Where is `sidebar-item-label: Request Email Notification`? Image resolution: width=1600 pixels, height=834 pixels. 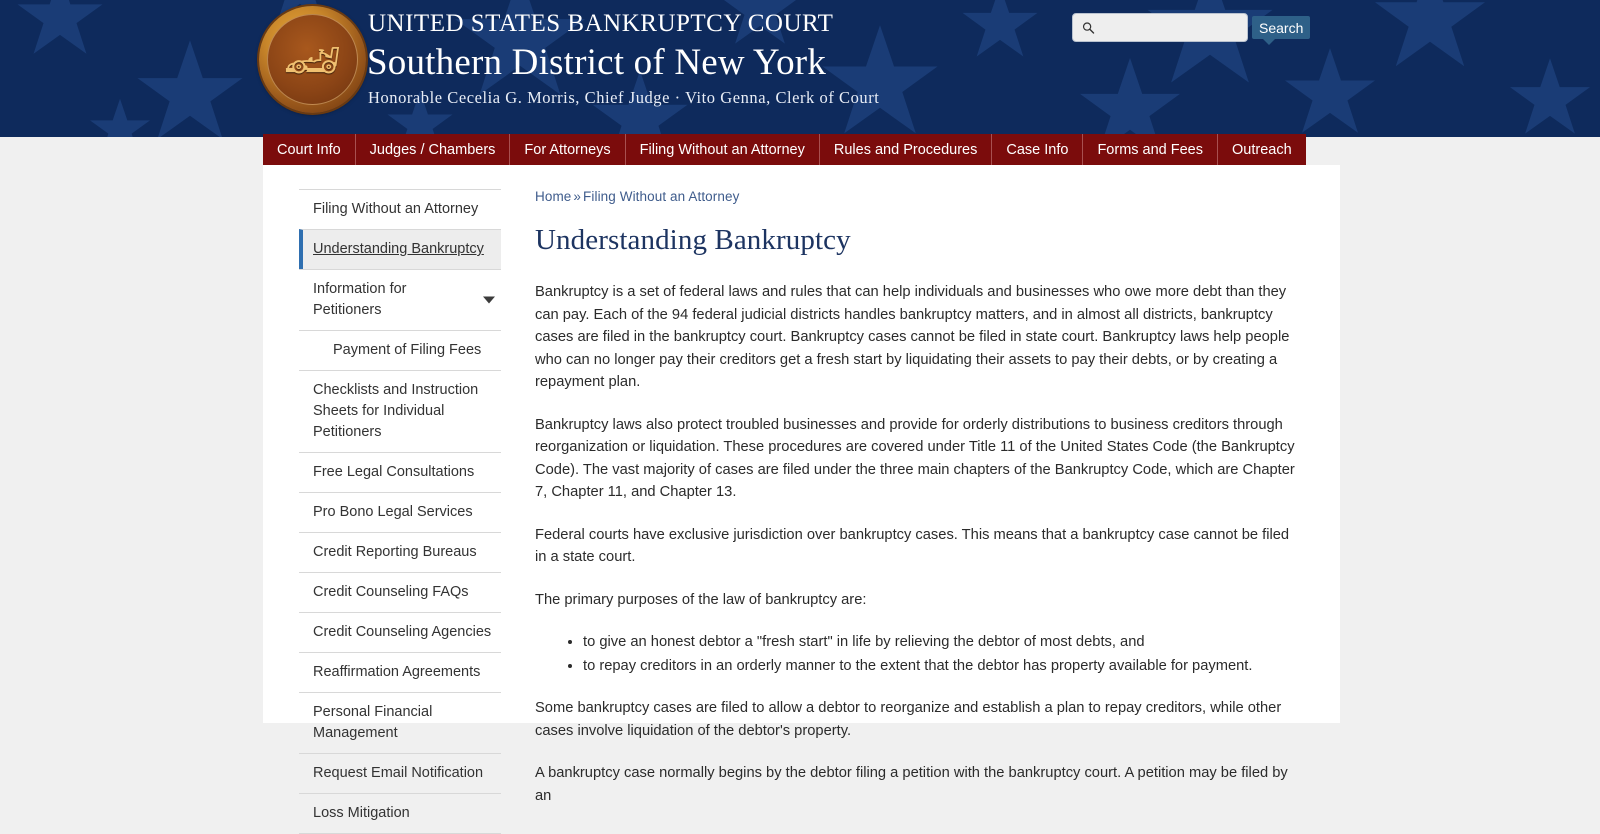 sidebar-item-label: Request Email Notification is located at coordinates (398, 773).